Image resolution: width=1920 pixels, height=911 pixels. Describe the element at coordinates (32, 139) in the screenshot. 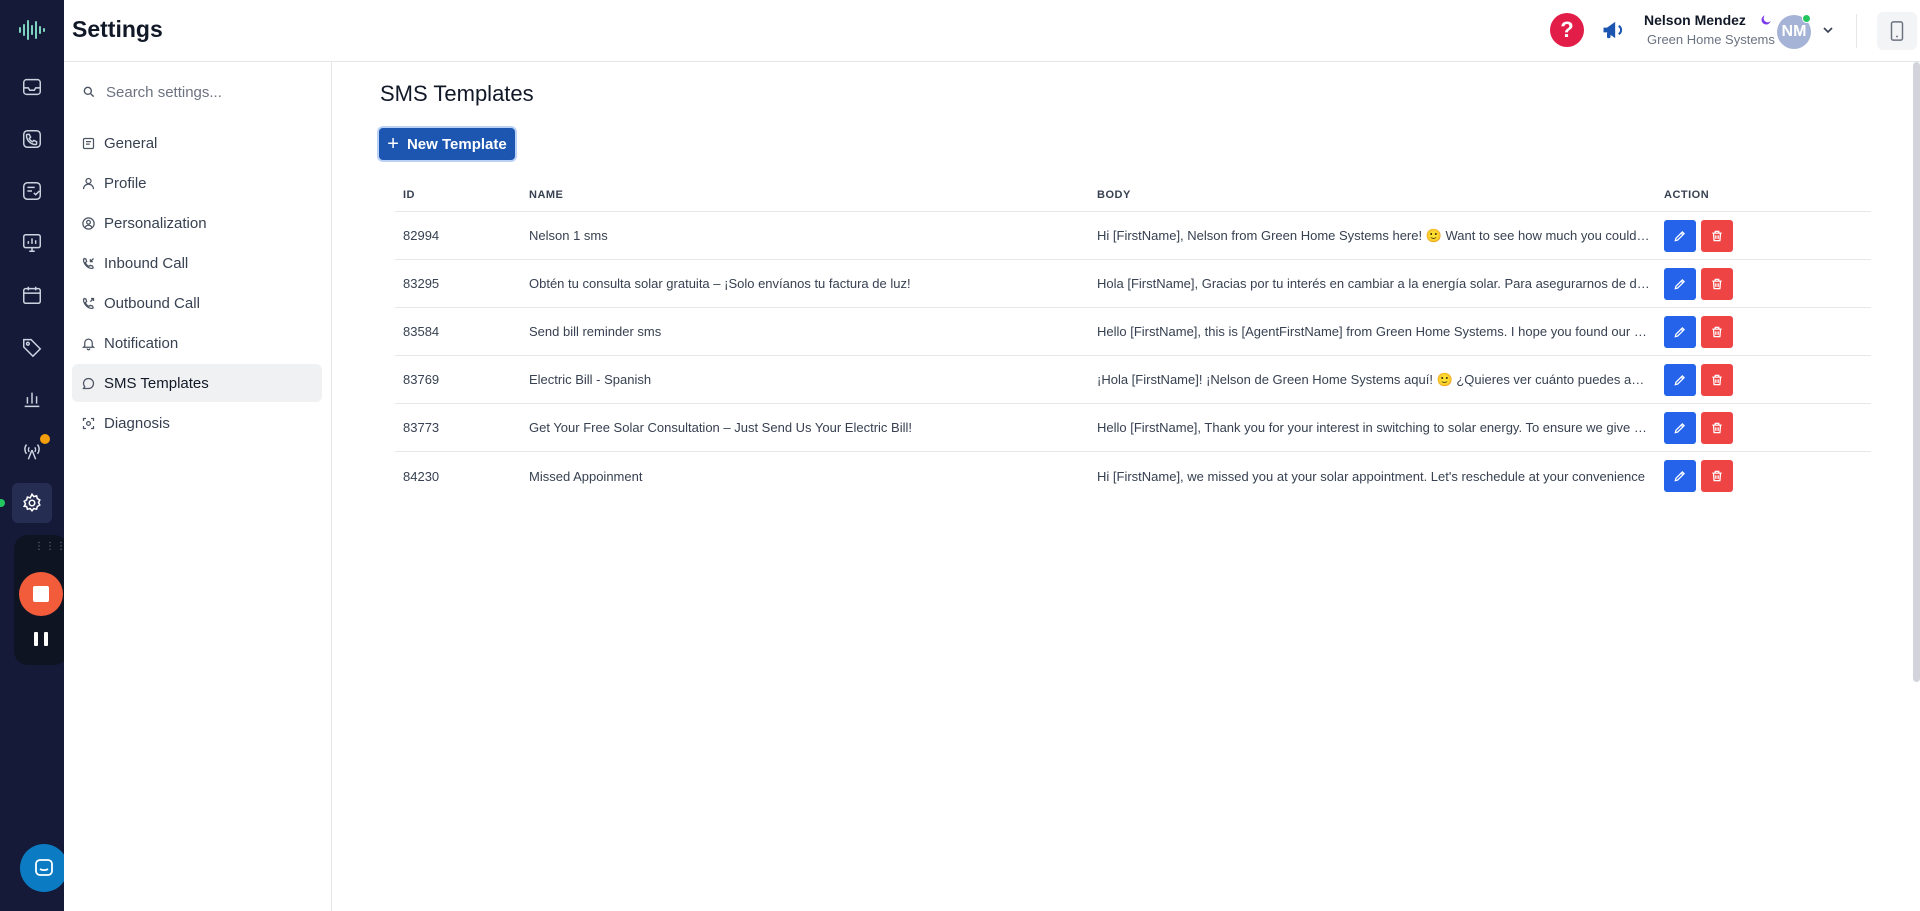

I see `phone-icon` at that location.